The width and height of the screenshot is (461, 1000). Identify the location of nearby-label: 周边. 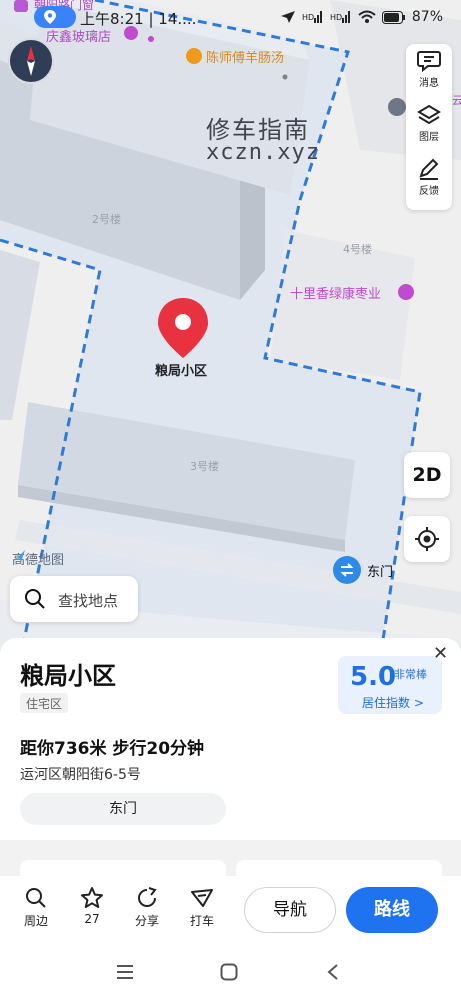
(35, 921).